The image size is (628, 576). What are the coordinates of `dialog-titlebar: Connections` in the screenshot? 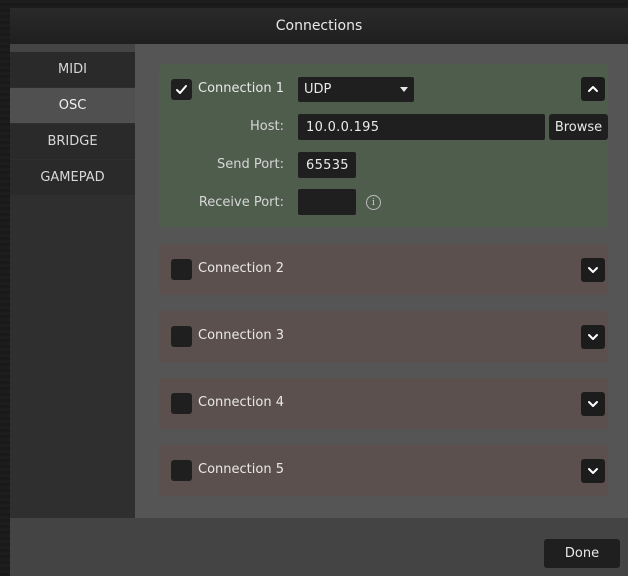 It's located at (319, 26).